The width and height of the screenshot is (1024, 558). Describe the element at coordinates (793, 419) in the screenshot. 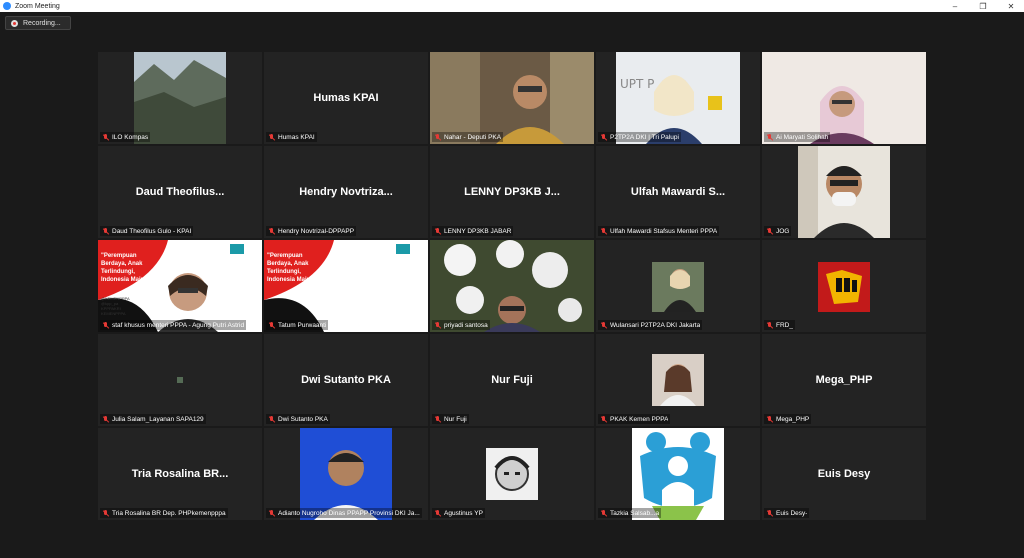

I see `participant-name: Mega_PHP` at that location.